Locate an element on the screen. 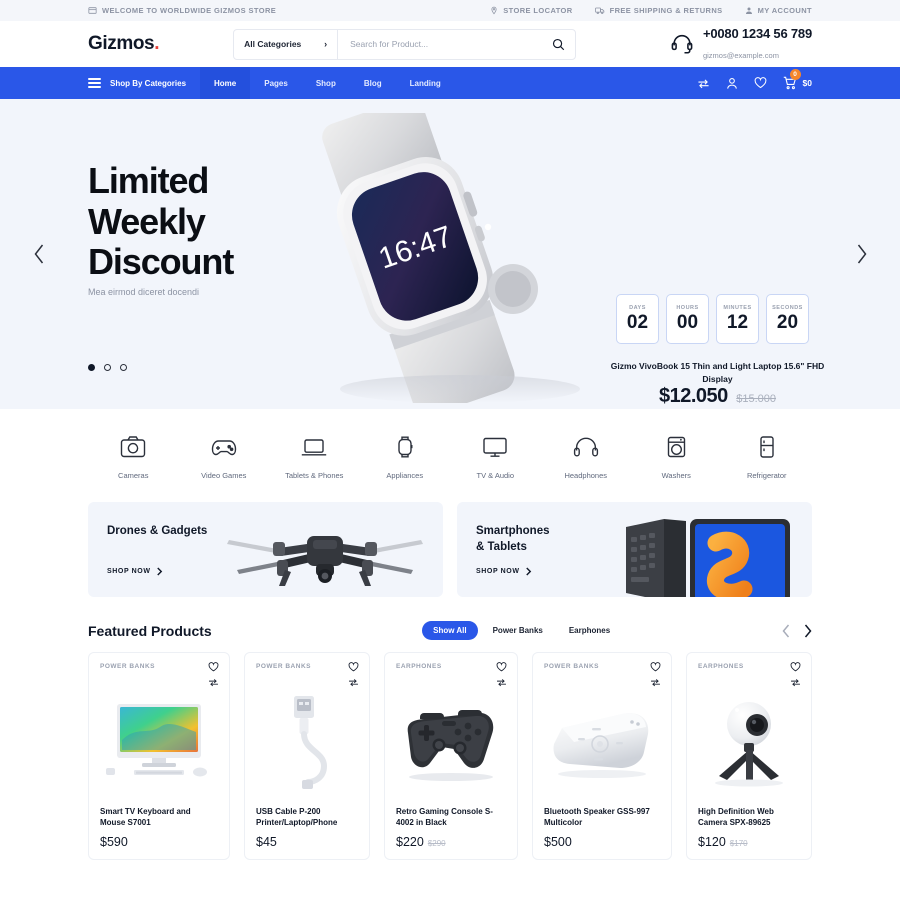 The width and height of the screenshot is (900, 909). featured-filter-tabs: Show All Power Banks Earphones is located at coordinates (456, 630).